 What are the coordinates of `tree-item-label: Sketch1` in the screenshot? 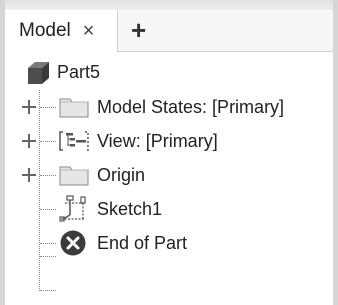 It's located at (130, 209).